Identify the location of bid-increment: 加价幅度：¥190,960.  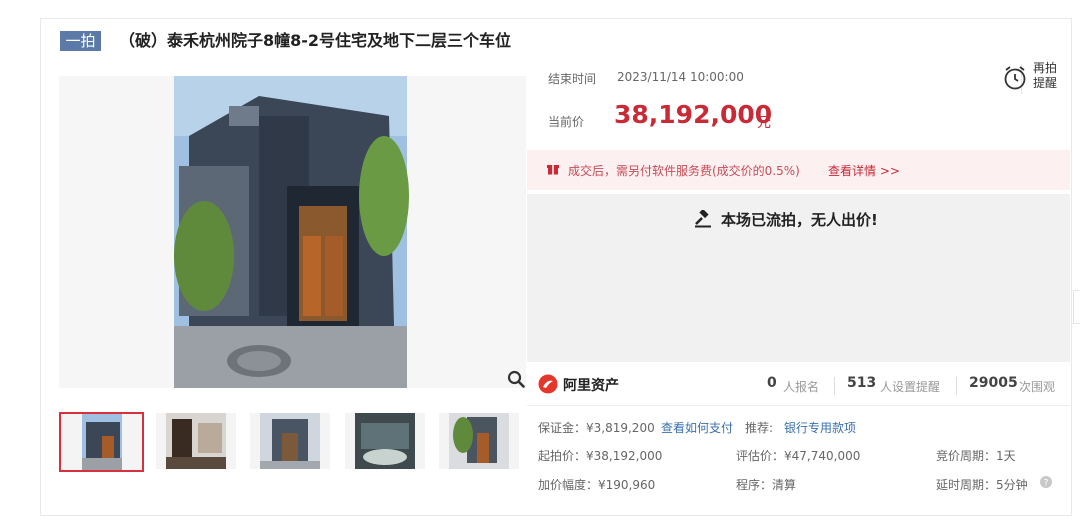
(597, 485).